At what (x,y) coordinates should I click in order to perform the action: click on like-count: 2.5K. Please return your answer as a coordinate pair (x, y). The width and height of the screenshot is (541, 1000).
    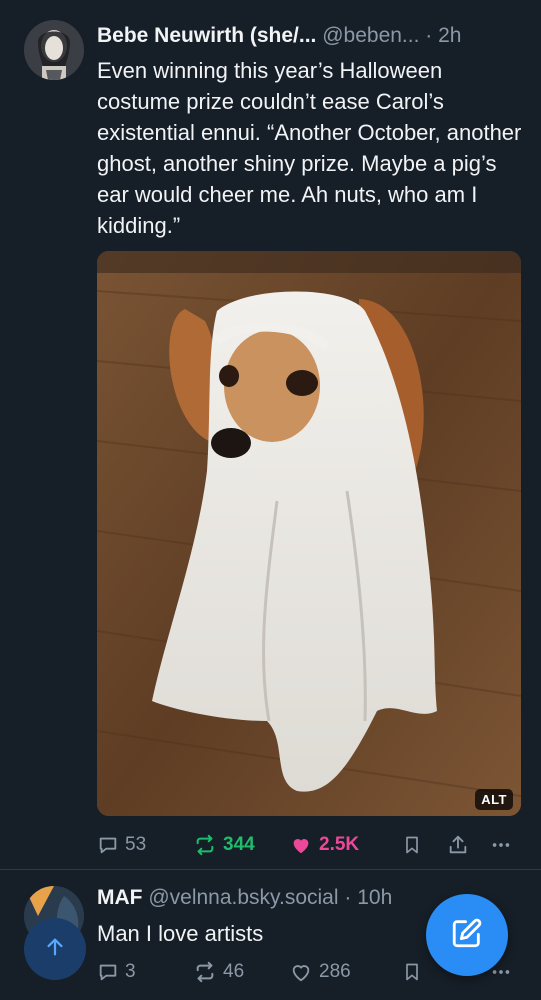
    Looking at the image, I should click on (339, 844).